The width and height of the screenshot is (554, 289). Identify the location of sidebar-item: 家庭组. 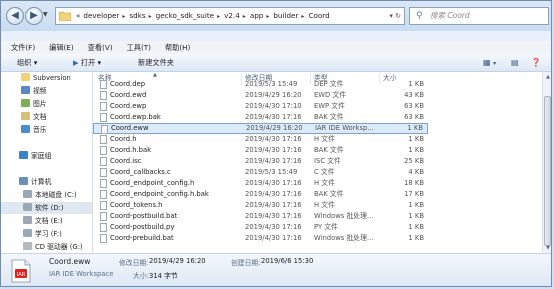
(46, 156).